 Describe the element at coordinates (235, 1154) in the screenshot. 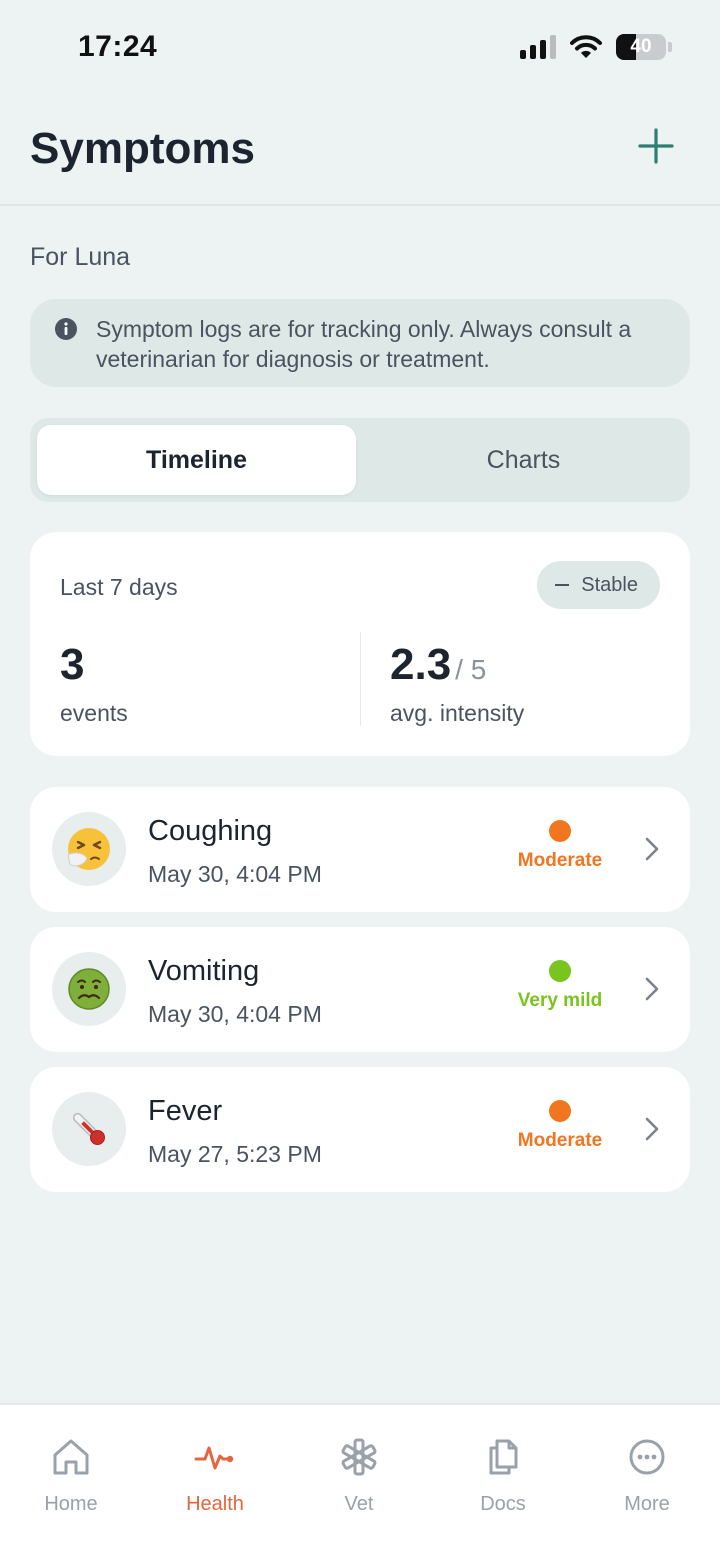

I see `symptom-date: May 27, 5:23 PM` at that location.